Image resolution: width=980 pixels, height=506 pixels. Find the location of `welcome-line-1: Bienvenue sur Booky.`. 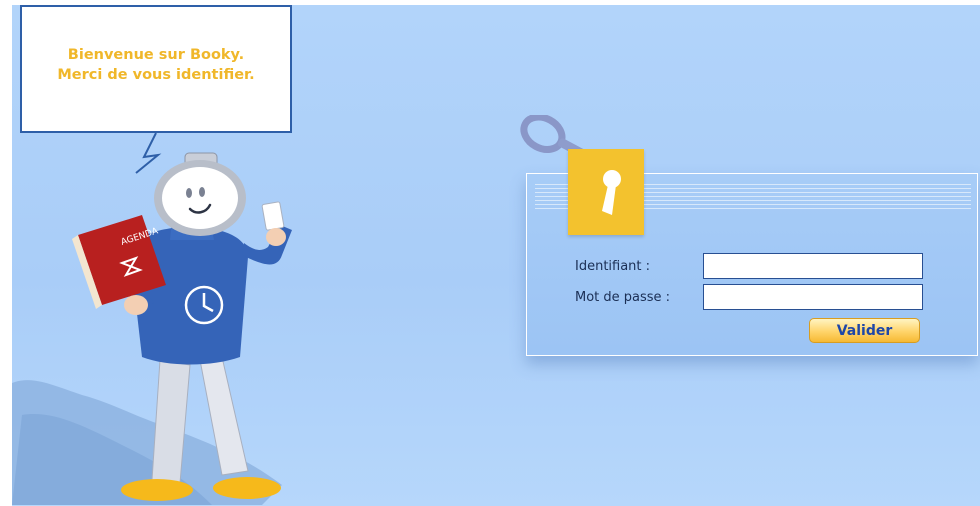

welcome-line-1: Bienvenue sur Booky. is located at coordinates (156, 55).